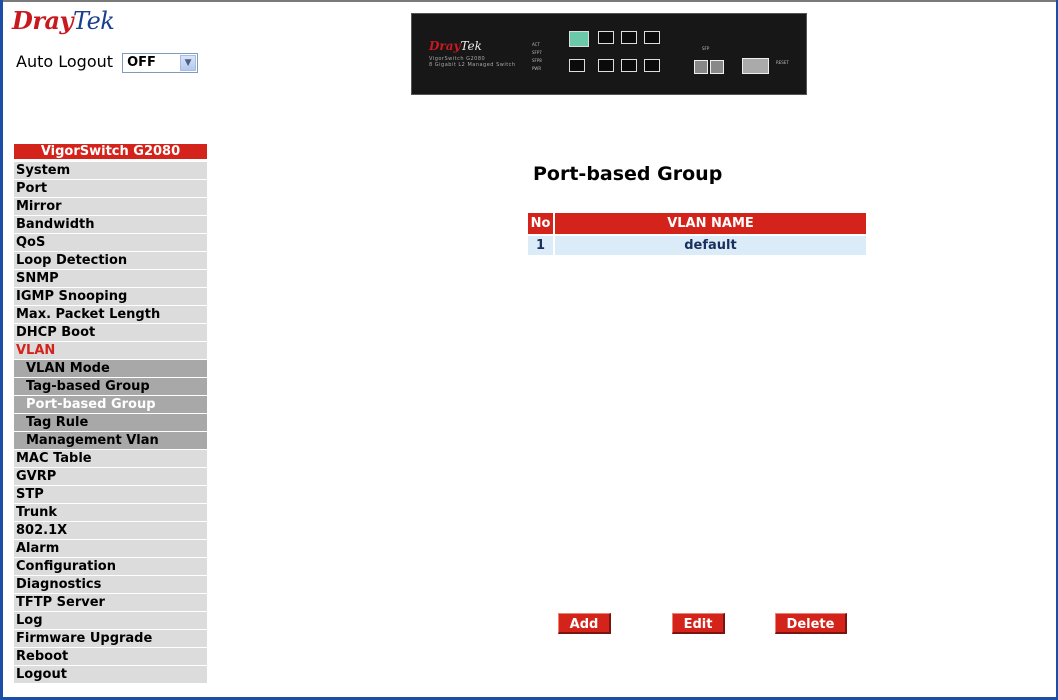  What do you see at coordinates (110, 206) in the screenshot?
I see `sidebar-item-mirror: Mirror` at bounding box center [110, 206].